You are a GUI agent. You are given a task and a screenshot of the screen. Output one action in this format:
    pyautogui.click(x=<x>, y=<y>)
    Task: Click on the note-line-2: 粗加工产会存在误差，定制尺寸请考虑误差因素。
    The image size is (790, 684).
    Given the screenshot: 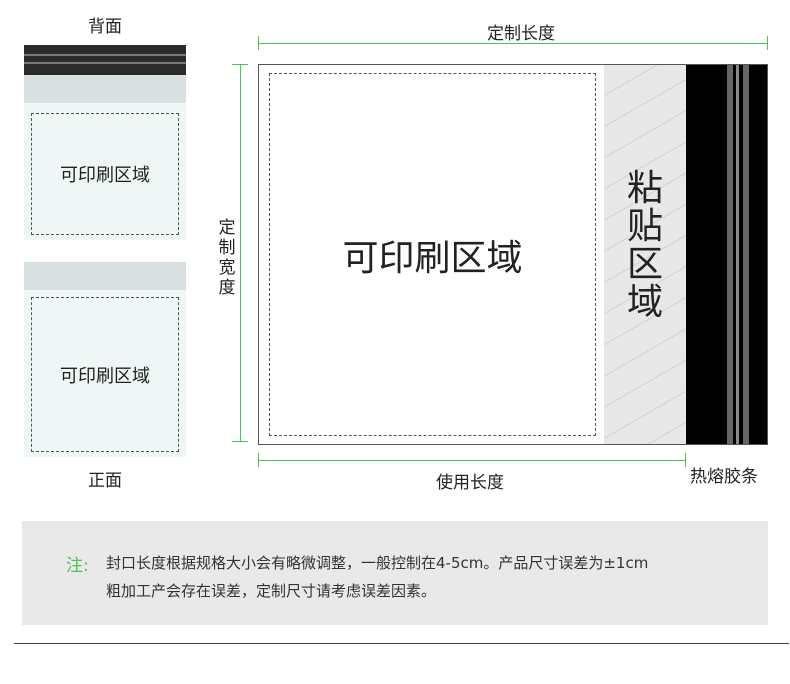 What is the action you would take?
    pyautogui.click(x=271, y=591)
    